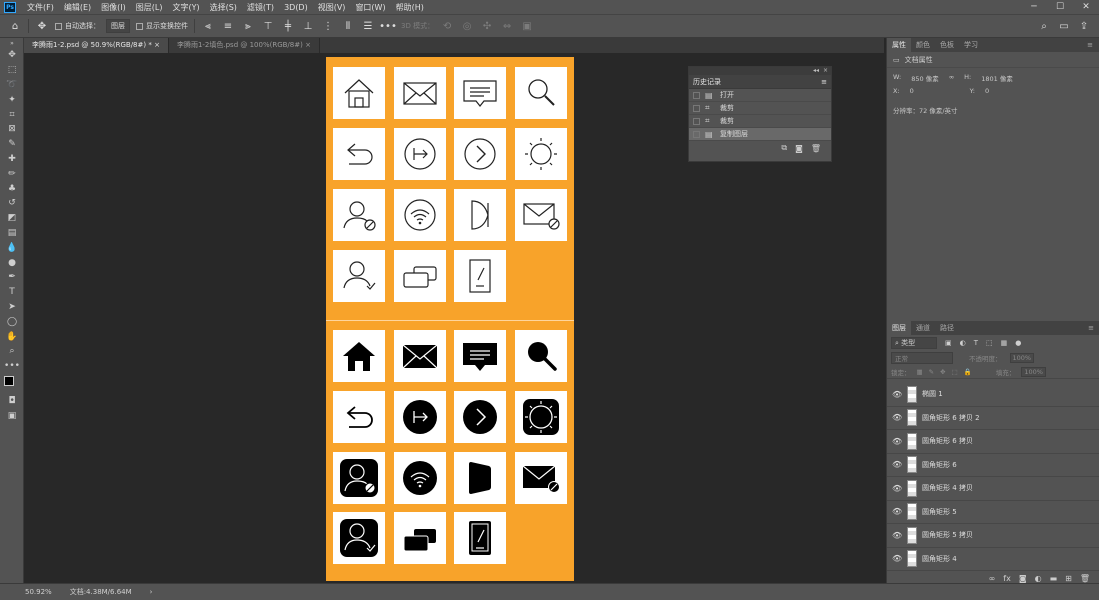 This screenshot has width=1099, height=600. Describe the element at coordinates (12, 218) in the screenshot. I see `eraser-tool-icon: ◩` at that location.